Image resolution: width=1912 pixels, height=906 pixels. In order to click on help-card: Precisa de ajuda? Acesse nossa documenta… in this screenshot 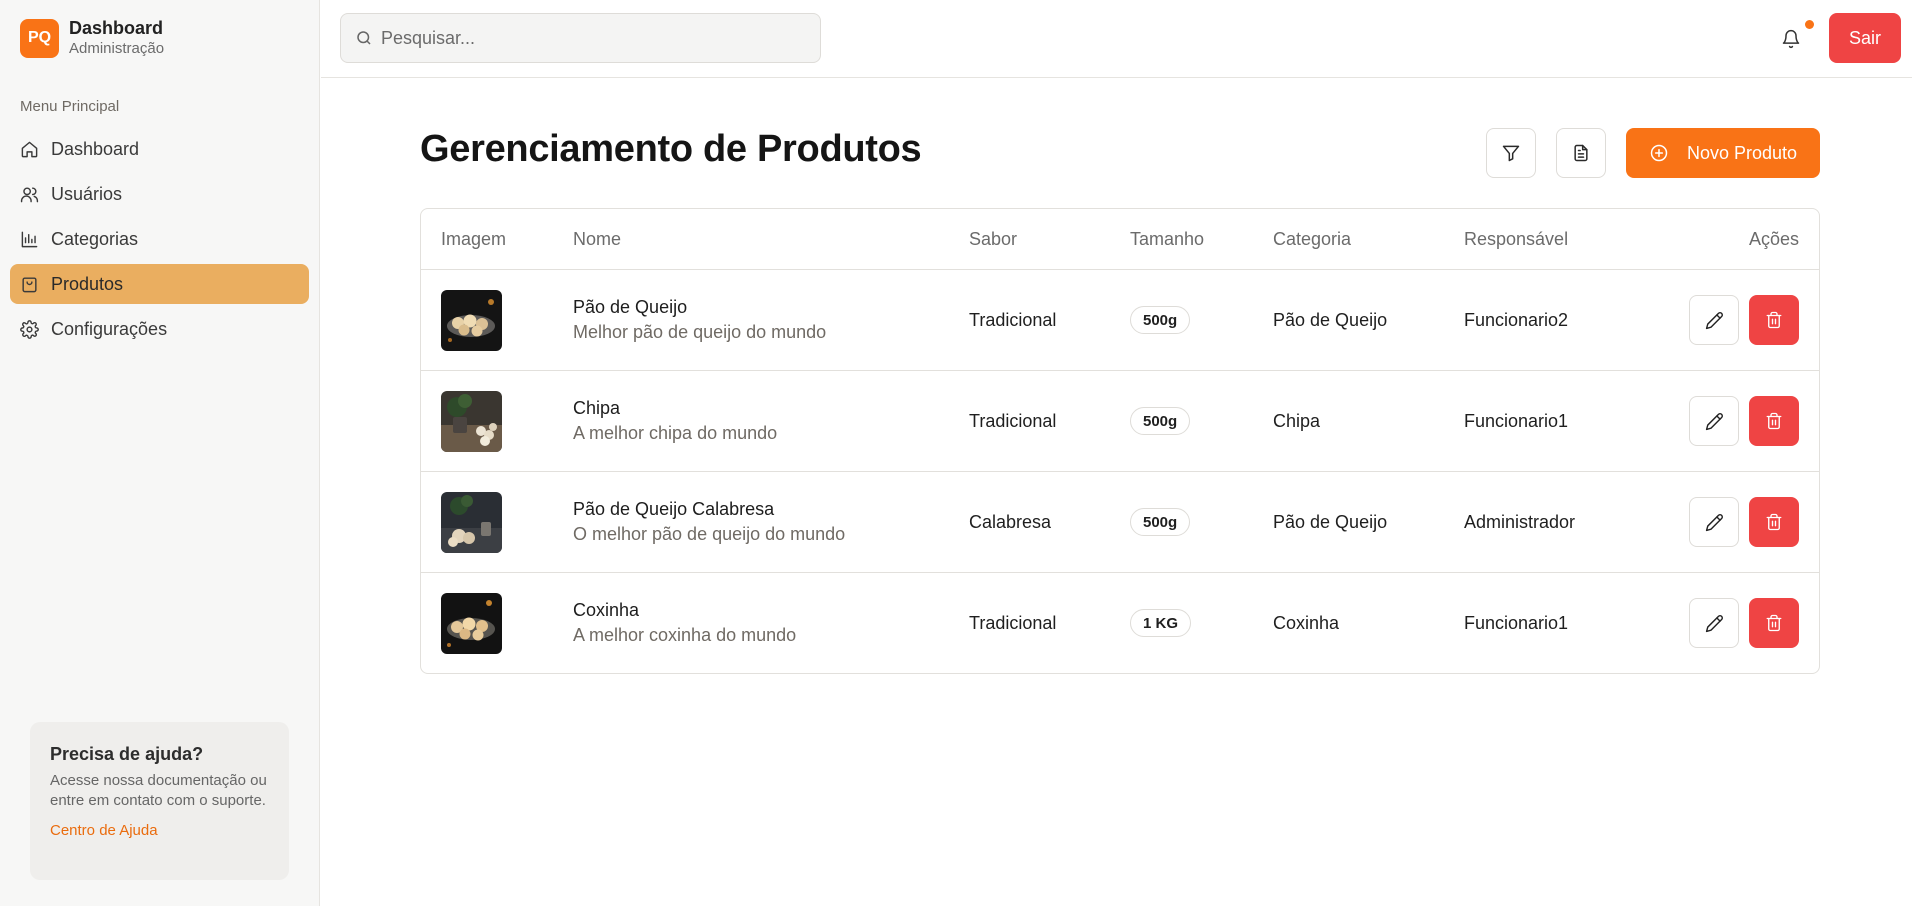, I will do `click(159, 801)`.